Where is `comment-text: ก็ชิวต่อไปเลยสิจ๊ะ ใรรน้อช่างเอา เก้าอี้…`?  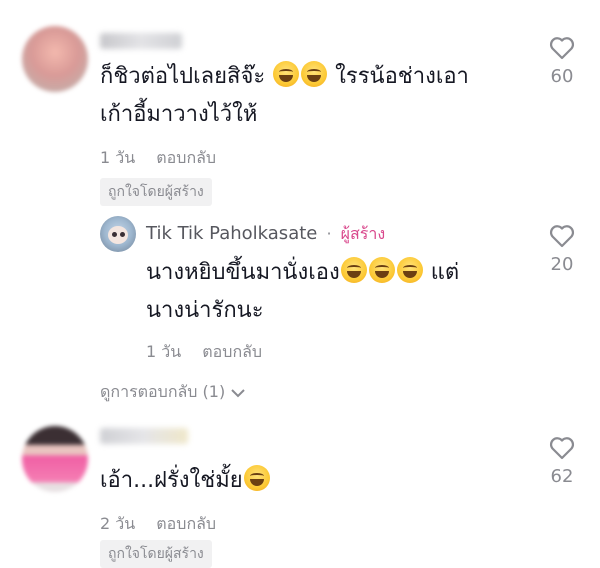 comment-text: ก็ชิวต่อไปเลยสิจ๊ะ ใรรน้อช่างเอา เก้าอี้… is located at coordinates (284, 96).